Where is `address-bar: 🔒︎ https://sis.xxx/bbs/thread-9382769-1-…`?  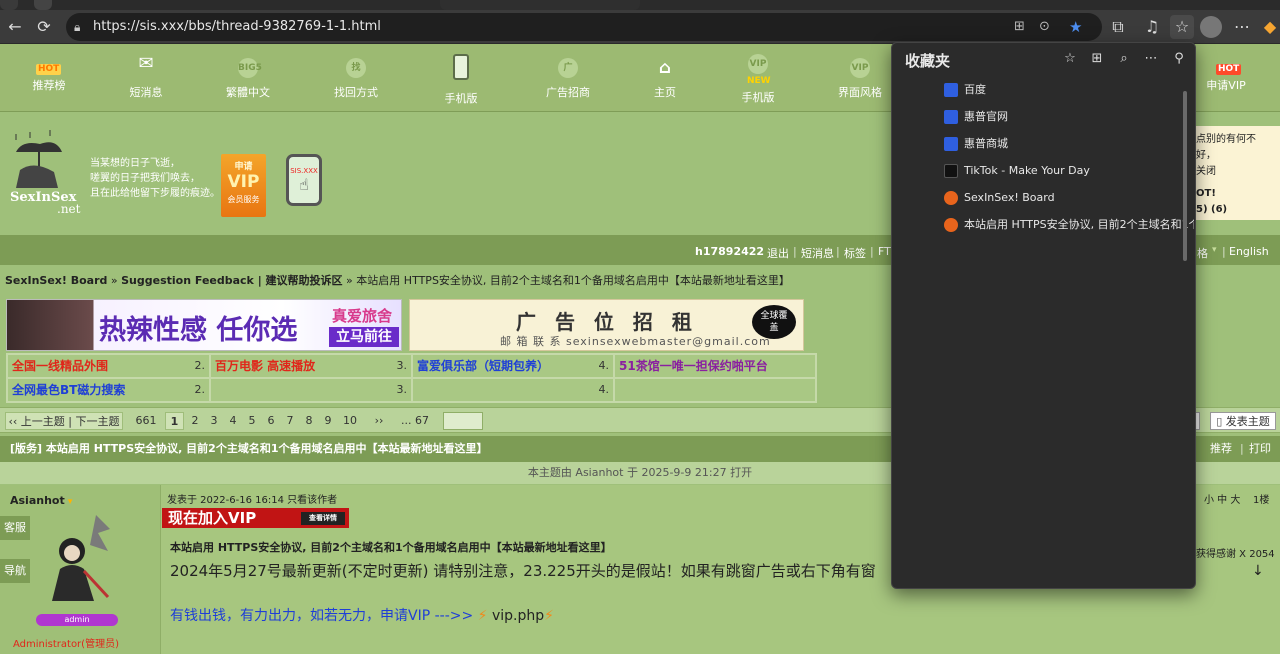 address-bar: 🔒︎ https://sis.xxx/bbs/thread-9382769-1-… is located at coordinates (584, 27).